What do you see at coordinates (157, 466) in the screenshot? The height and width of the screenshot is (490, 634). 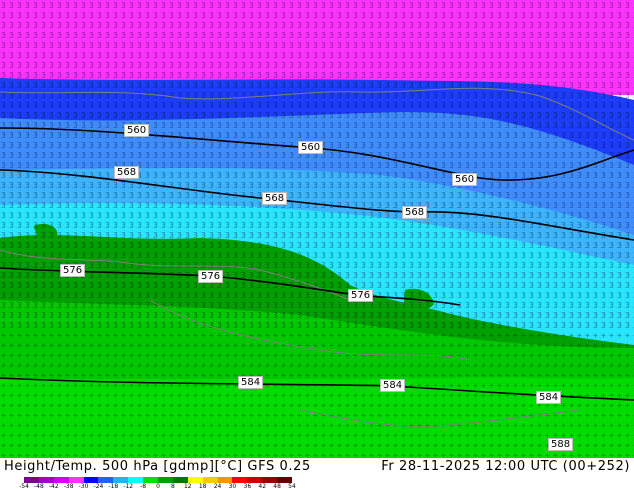 I see `chart-title: Height/Temp. 500 hPa [gdmp][°C] GFS 0.25` at bounding box center [157, 466].